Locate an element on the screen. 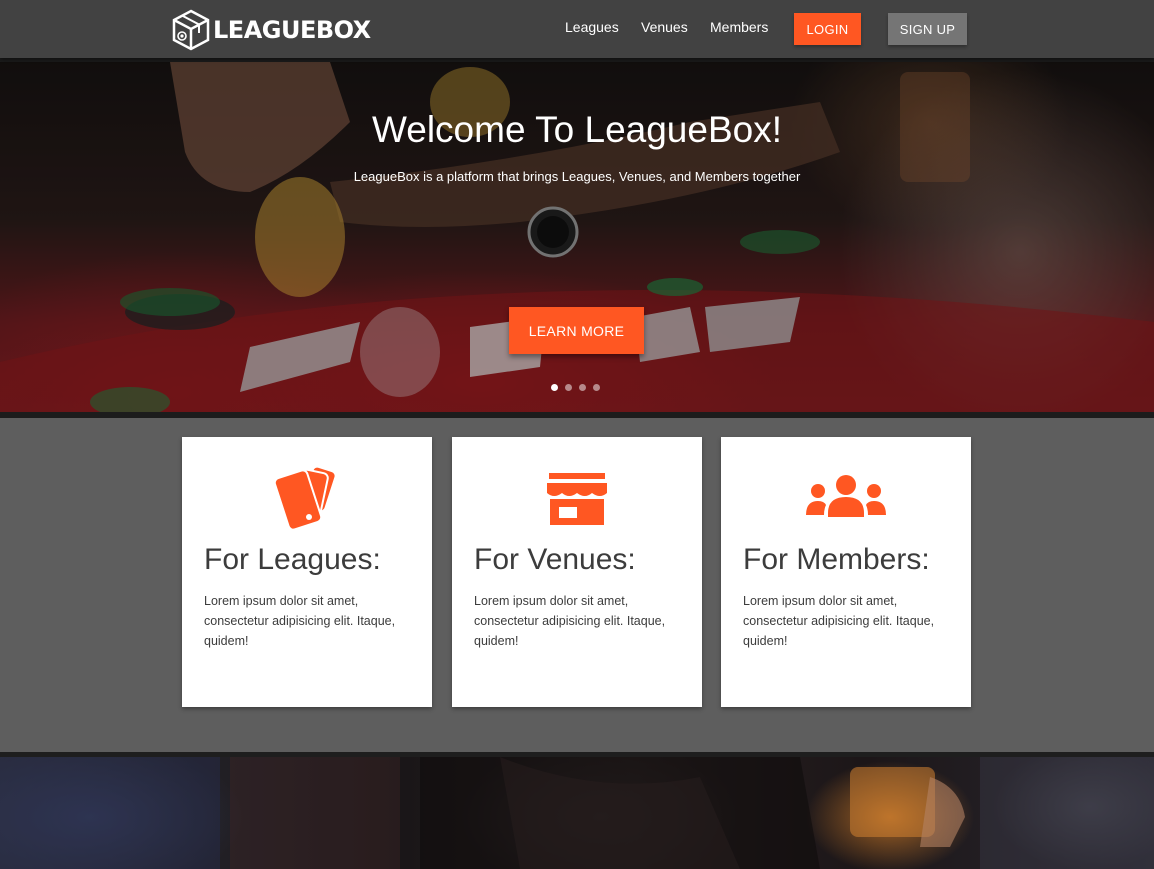 The width and height of the screenshot is (1154, 869). cards-icon is located at coordinates (304, 499).